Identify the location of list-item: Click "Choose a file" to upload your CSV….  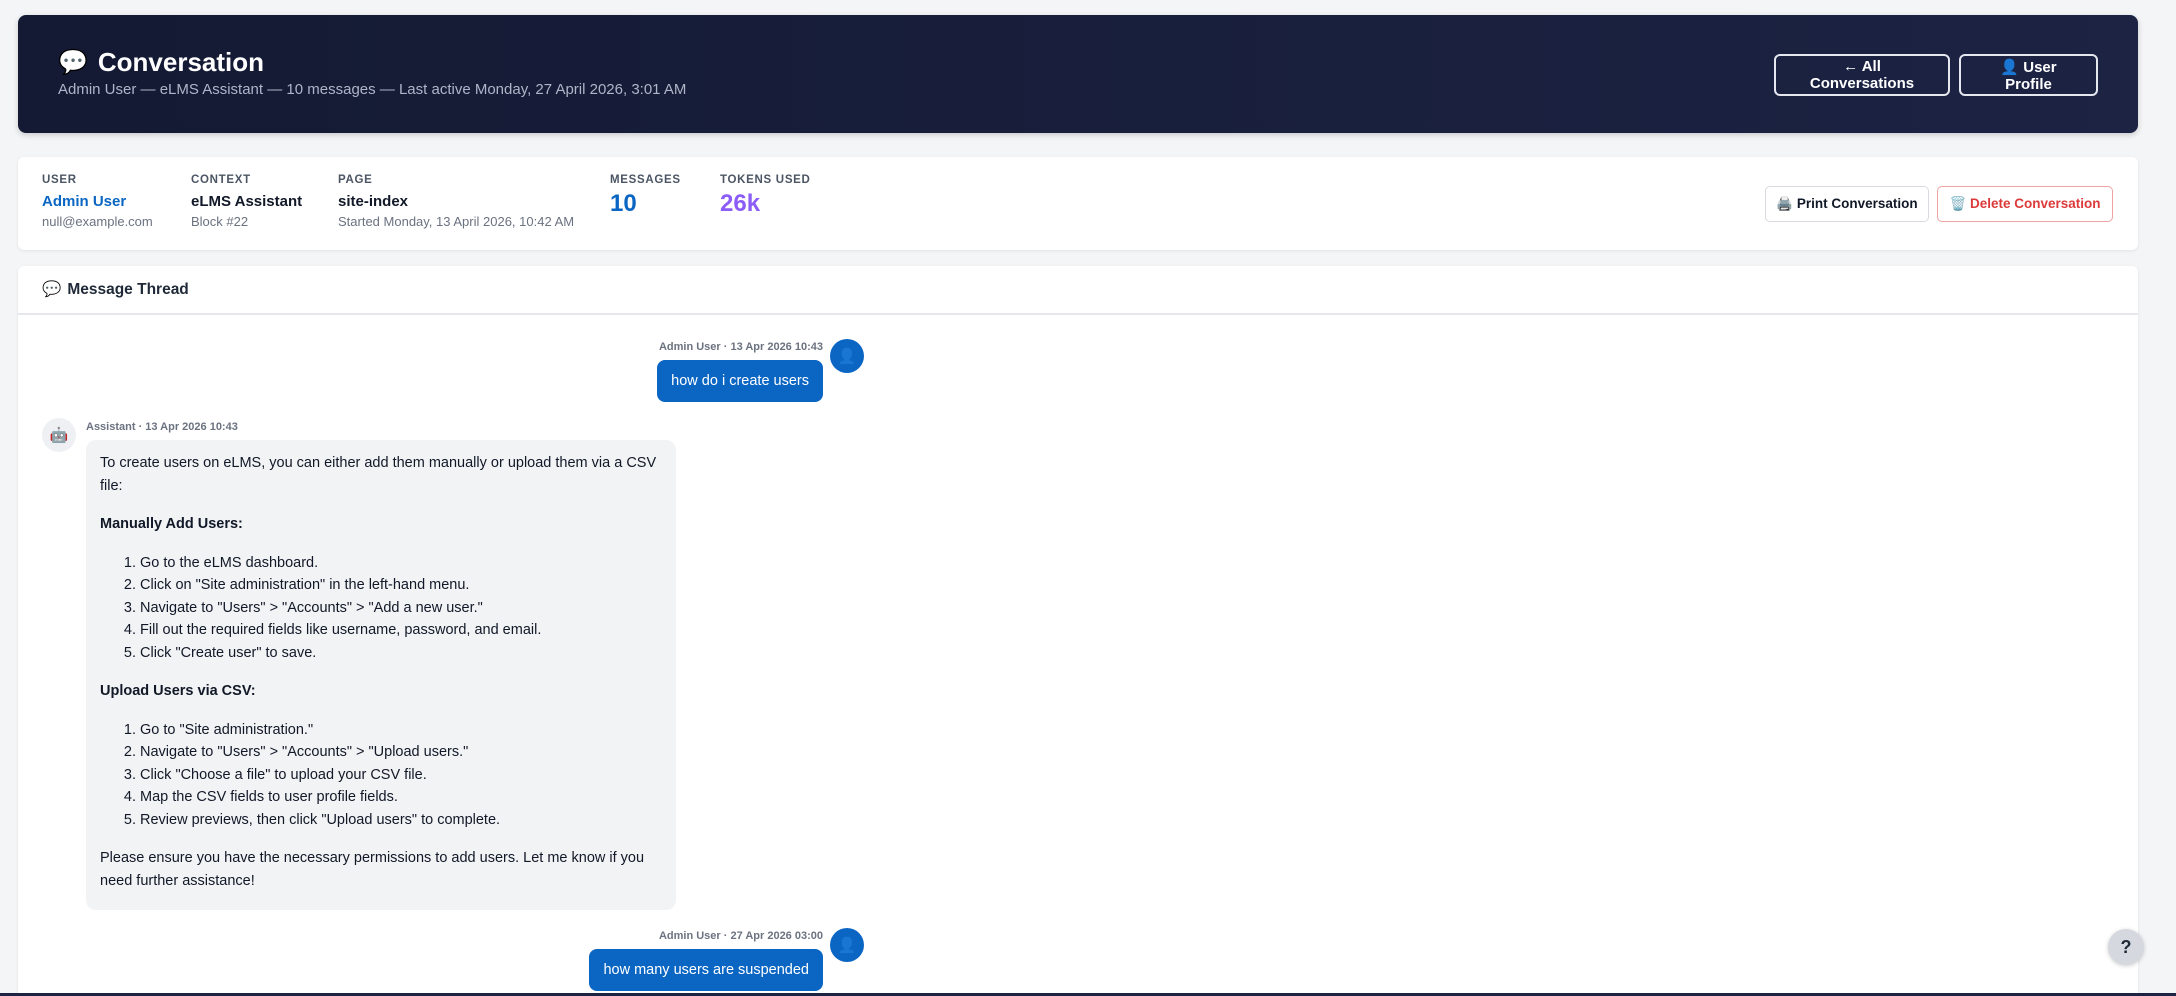
(401, 775).